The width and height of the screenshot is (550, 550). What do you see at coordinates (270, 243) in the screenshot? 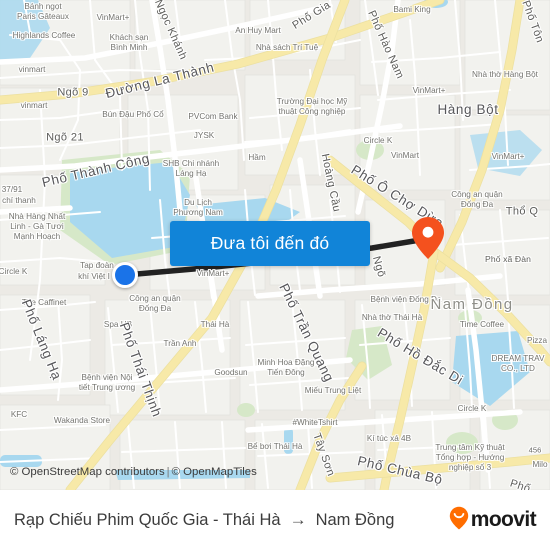
I see `take-me-there-button: Đưa tôi đến đó` at bounding box center [270, 243].